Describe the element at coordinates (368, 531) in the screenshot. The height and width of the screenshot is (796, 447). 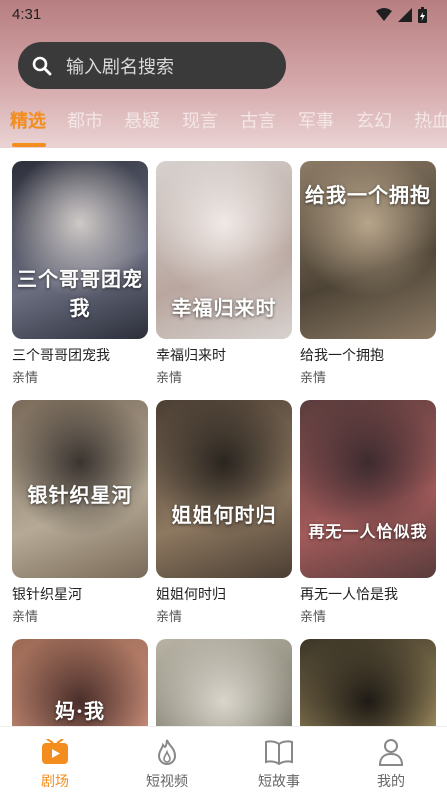
I see `poster-title: 再无一人恰似我` at that location.